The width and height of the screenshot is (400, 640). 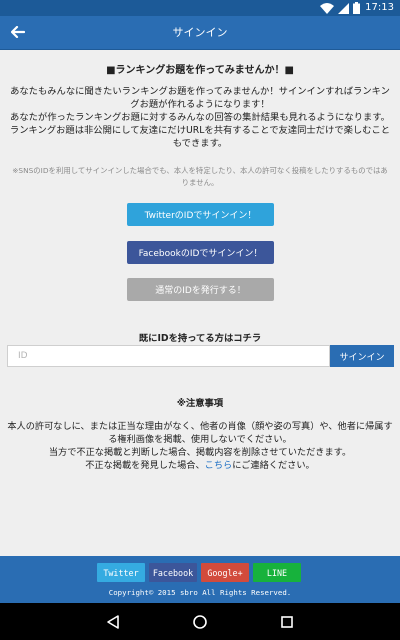 What do you see at coordinates (356, 8) in the screenshot?
I see `battery-icon` at bounding box center [356, 8].